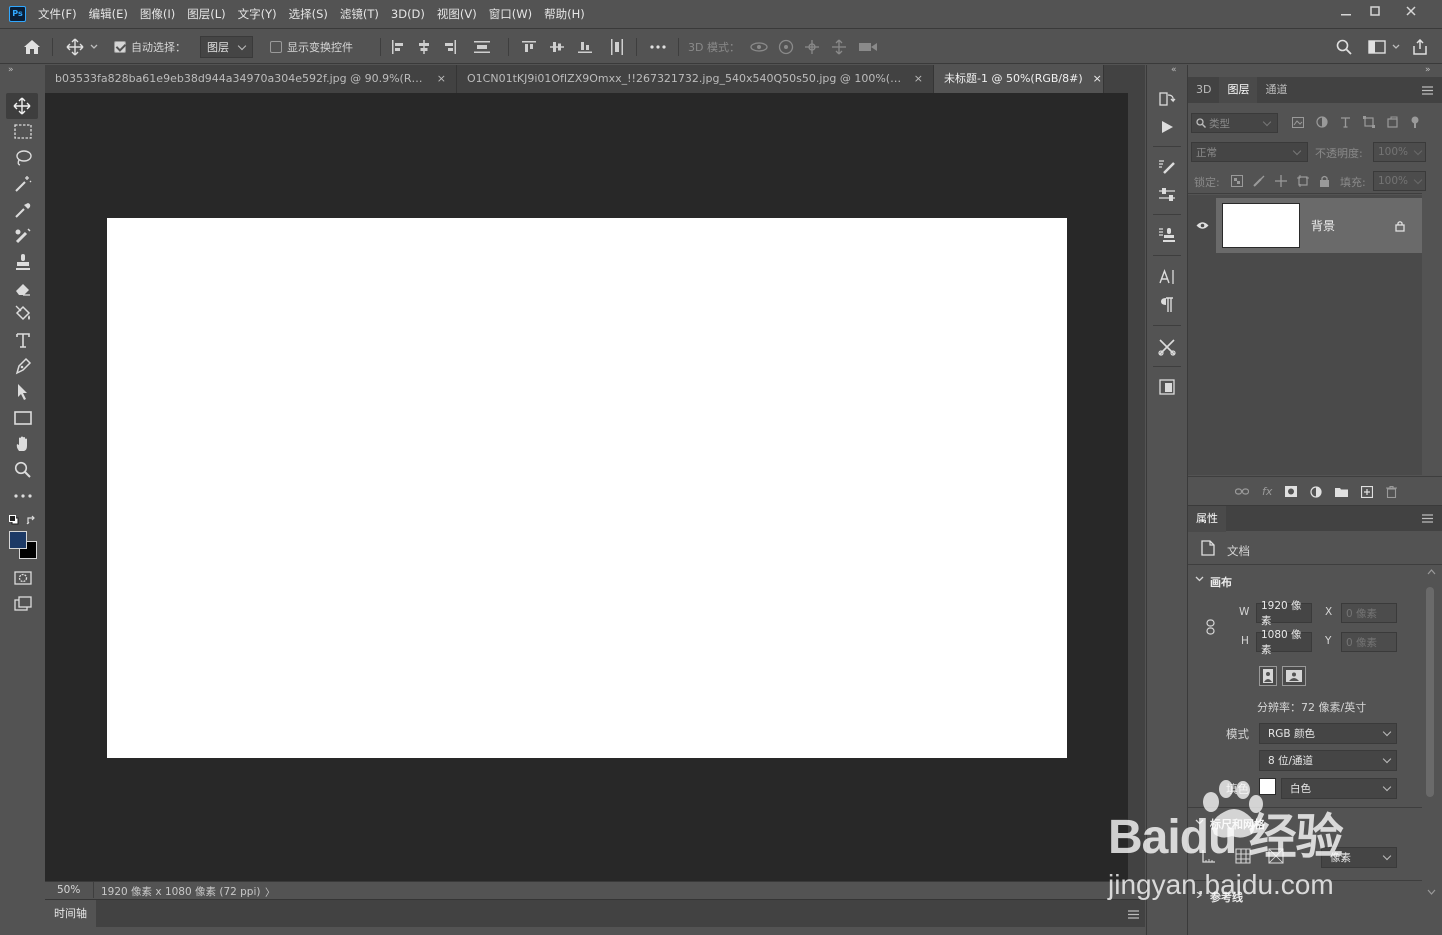  What do you see at coordinates (22, 340) in the screenshot?
I see `type-tool` at bounding box center [22, 340].